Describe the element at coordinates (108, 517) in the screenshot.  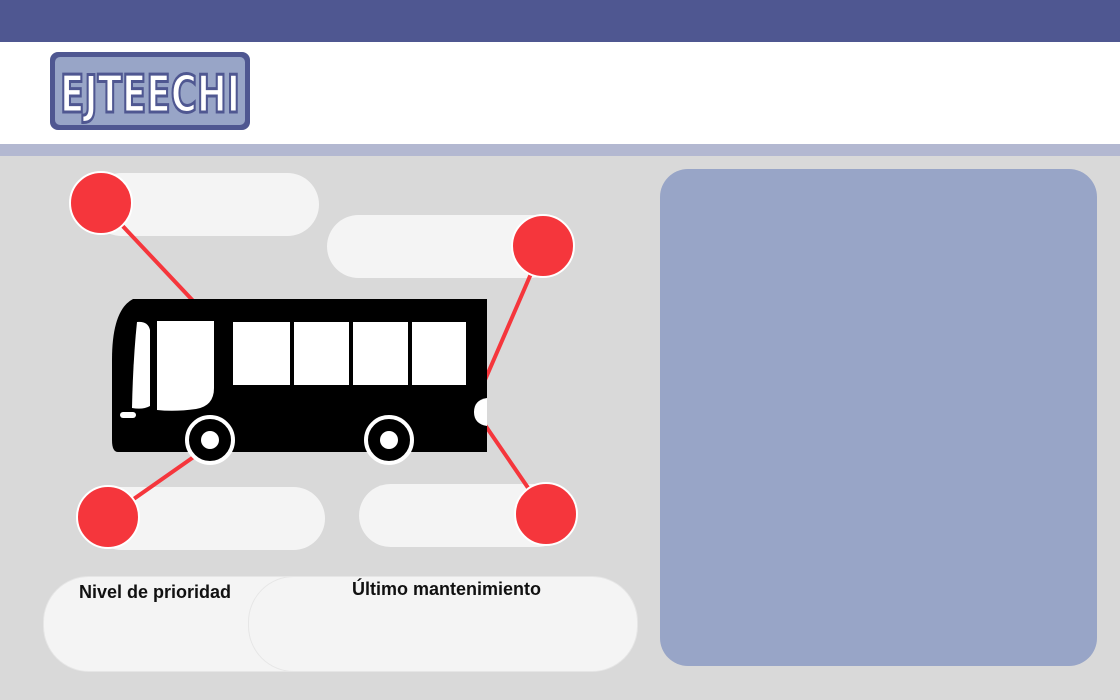
I see `node-bottom-left` at that location.